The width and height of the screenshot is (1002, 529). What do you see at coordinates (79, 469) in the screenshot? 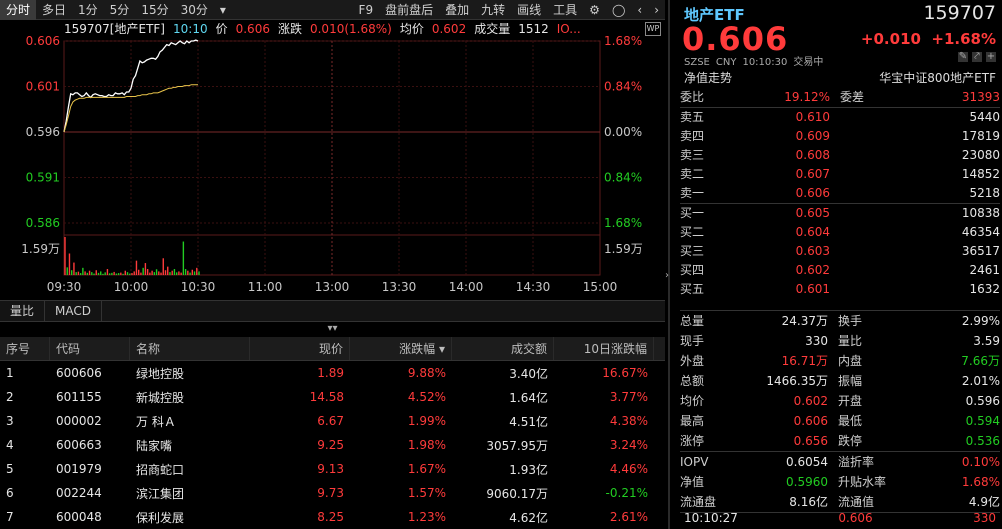
I see `cell-code: 001979` at bounding box center [79, 469].